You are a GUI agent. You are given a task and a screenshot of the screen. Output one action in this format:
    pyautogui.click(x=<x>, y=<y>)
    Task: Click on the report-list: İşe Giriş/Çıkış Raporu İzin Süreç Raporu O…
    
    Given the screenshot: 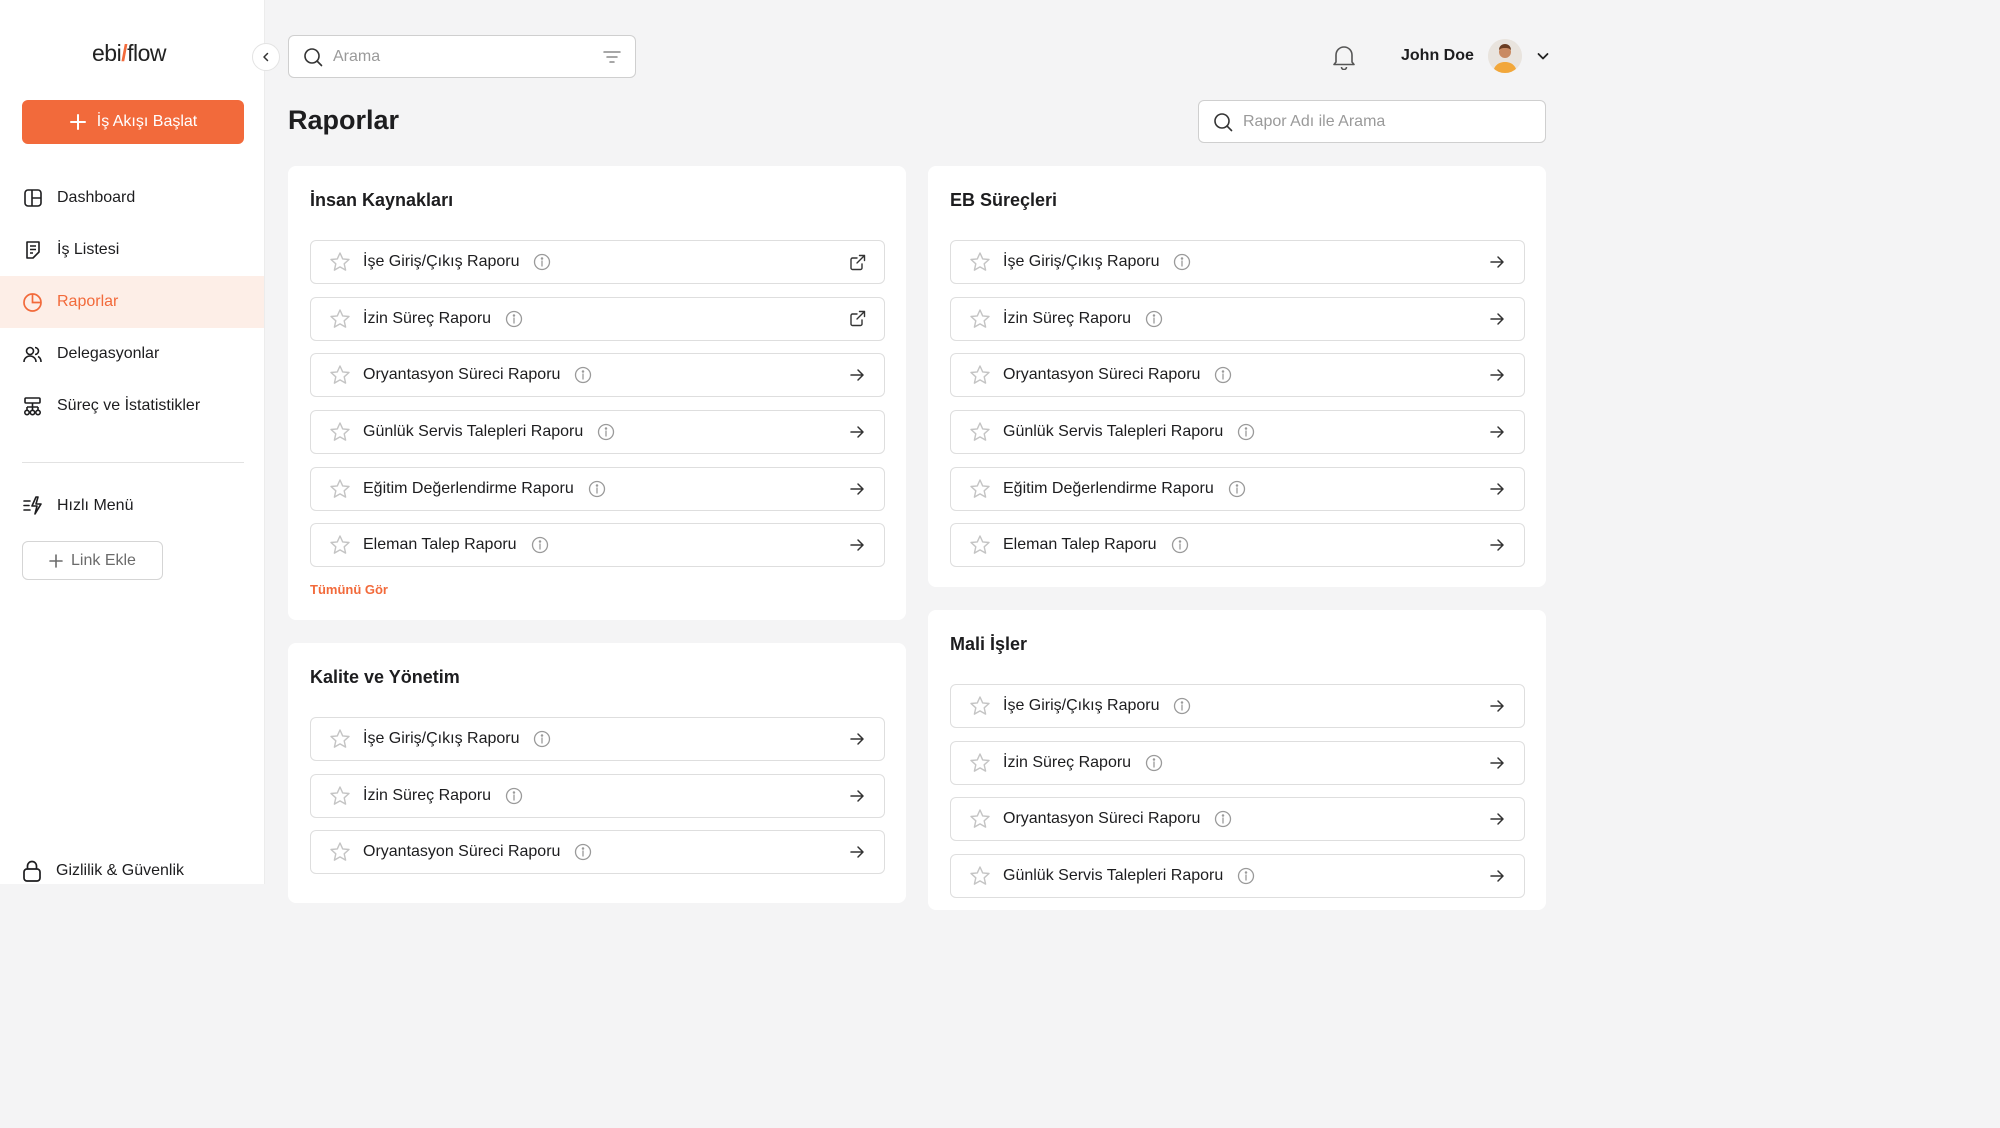 What is the action you would take?
    pyautogui.click(x=1237, y=410)
    